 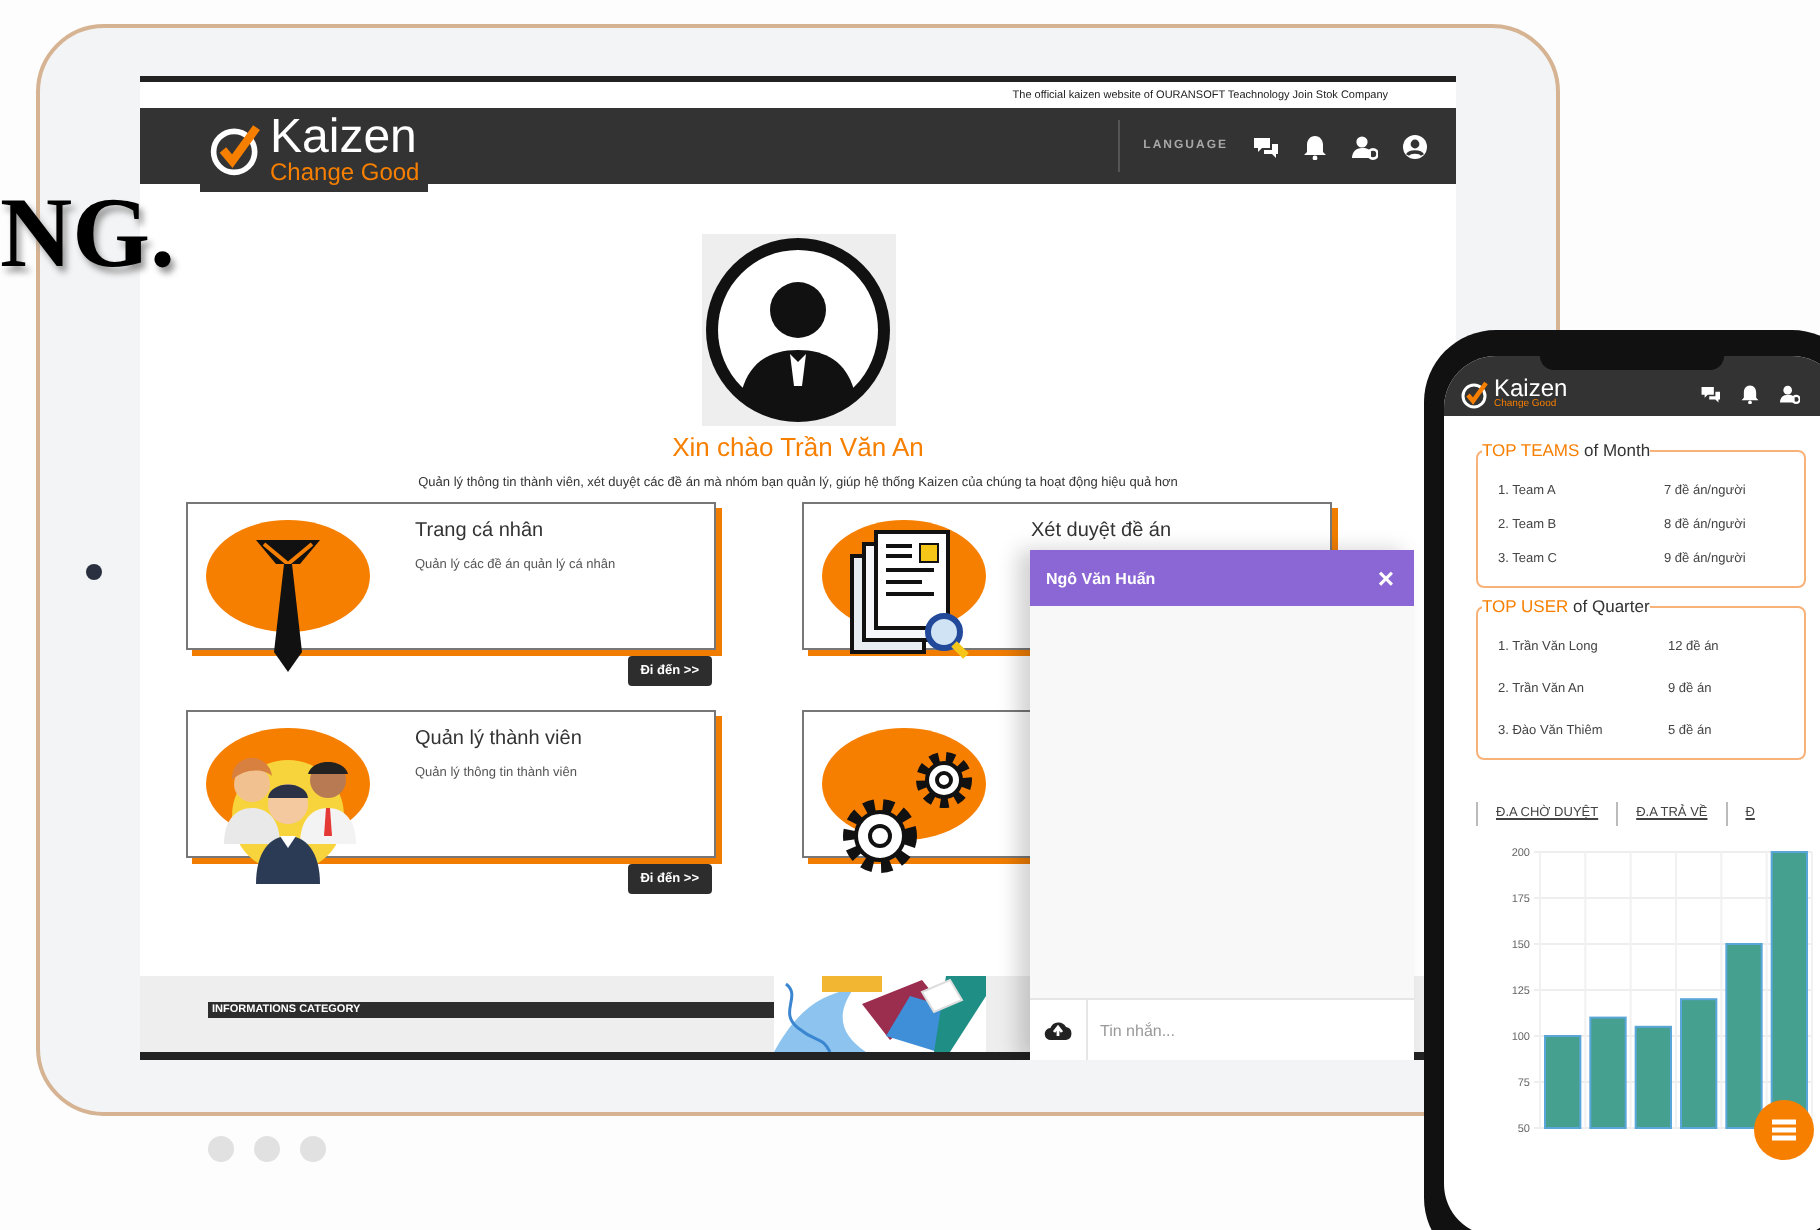 I want to click on close-button: ×, so click(x=1385, y=578).